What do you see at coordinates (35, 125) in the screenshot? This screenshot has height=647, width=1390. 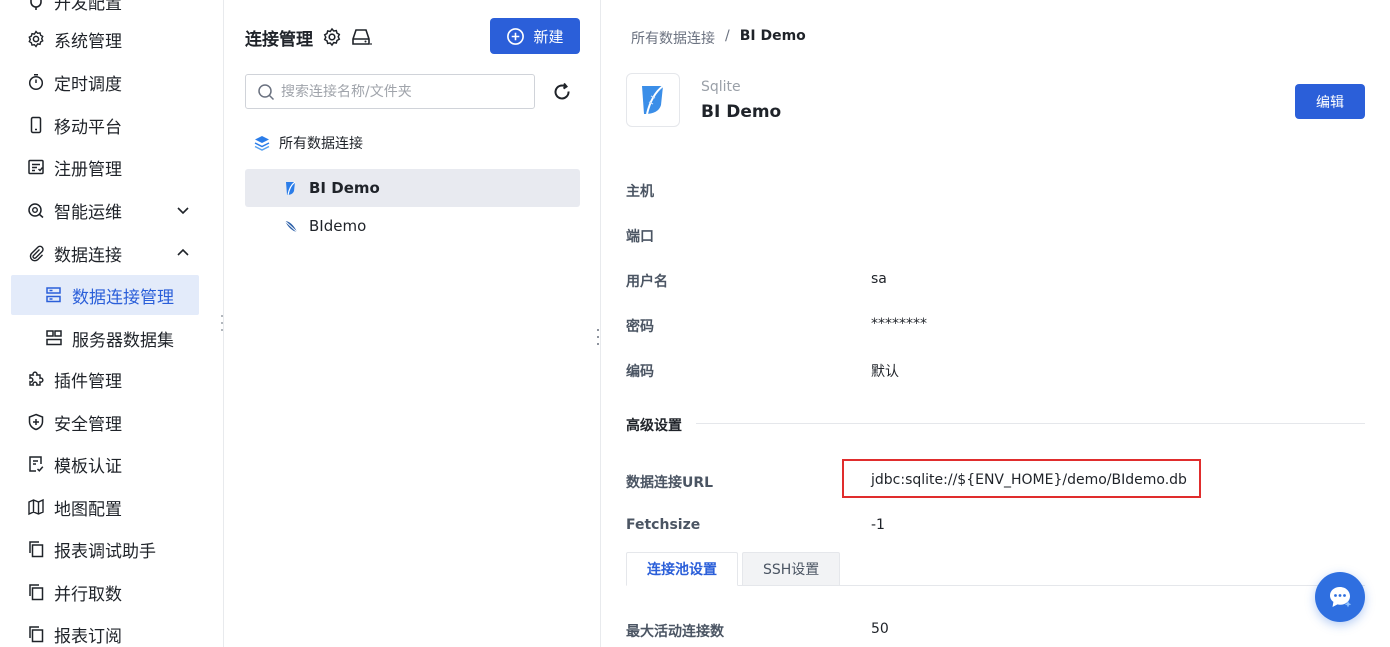 I see `mobile-icon` at bounding box center [35, 125].